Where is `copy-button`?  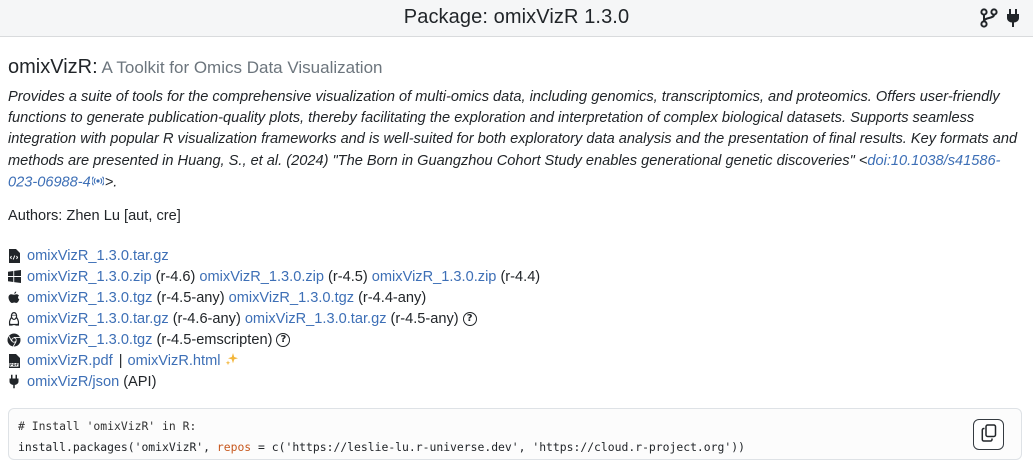
copy-button is located at coordinates (988, 434).